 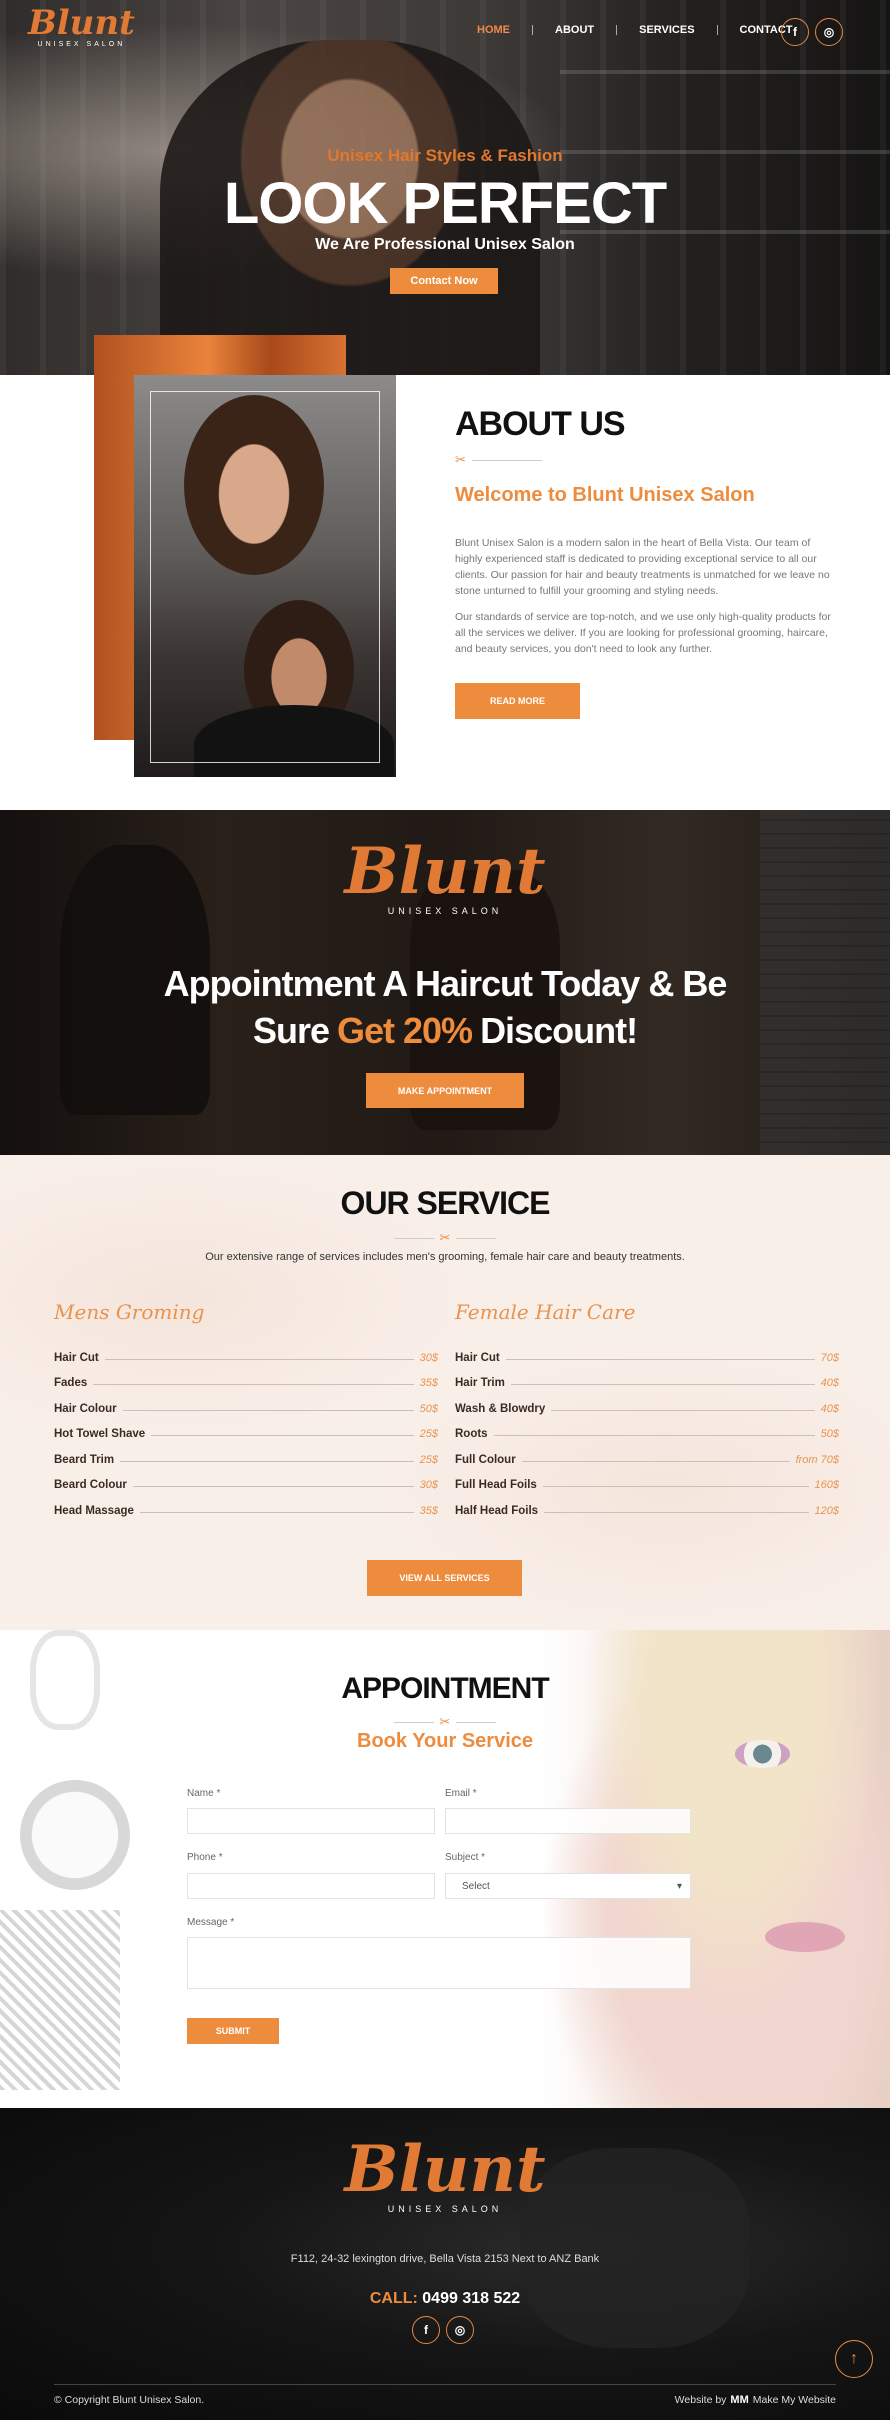 I want to click on logo-script: Blunt, so click(x=81, y=23).